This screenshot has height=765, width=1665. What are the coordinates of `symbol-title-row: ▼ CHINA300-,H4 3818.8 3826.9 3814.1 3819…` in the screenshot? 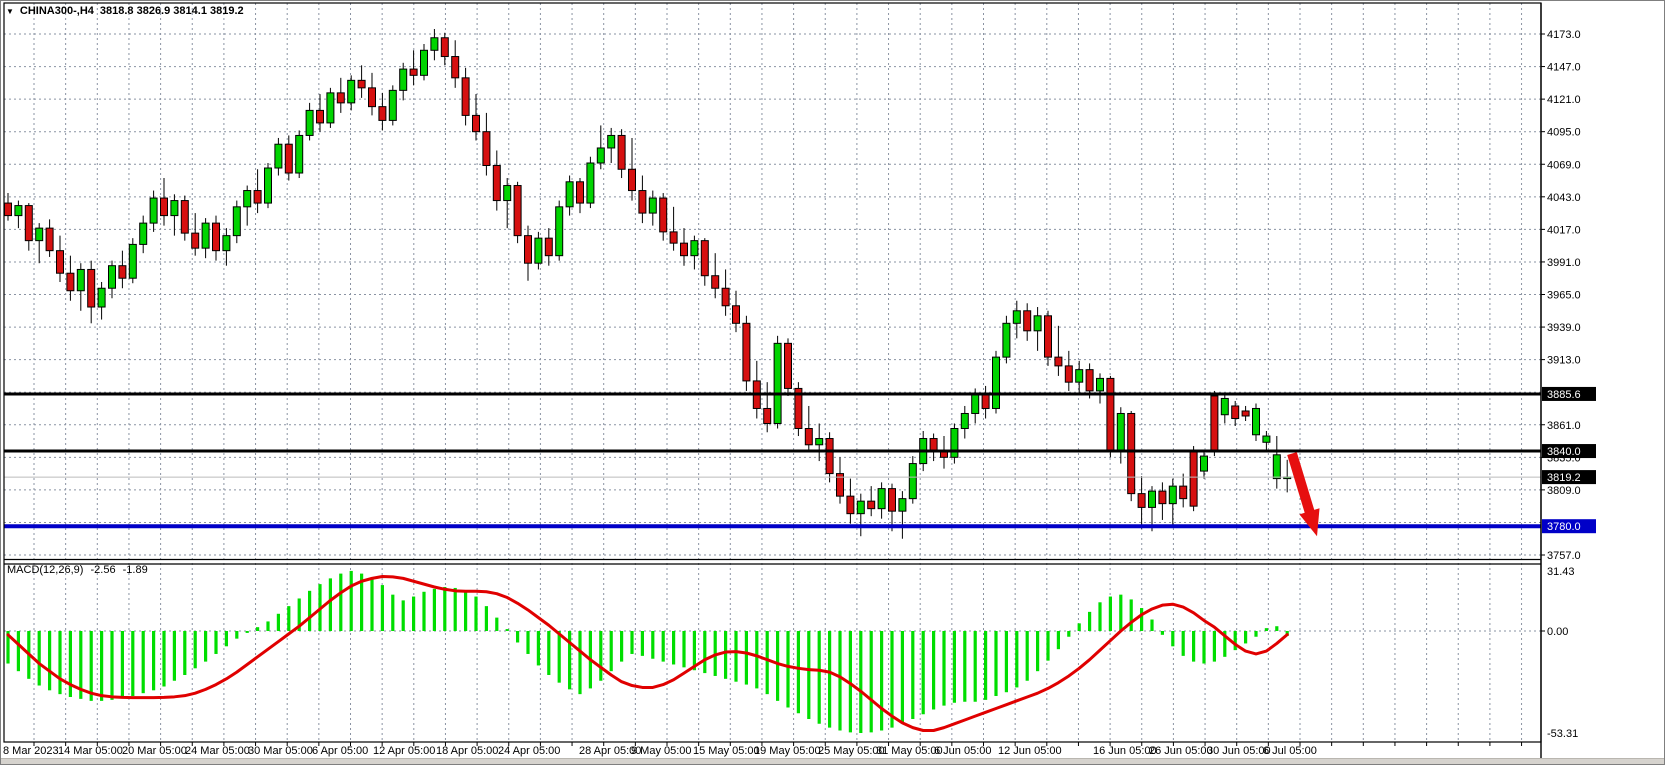 It's located at (125, 11).